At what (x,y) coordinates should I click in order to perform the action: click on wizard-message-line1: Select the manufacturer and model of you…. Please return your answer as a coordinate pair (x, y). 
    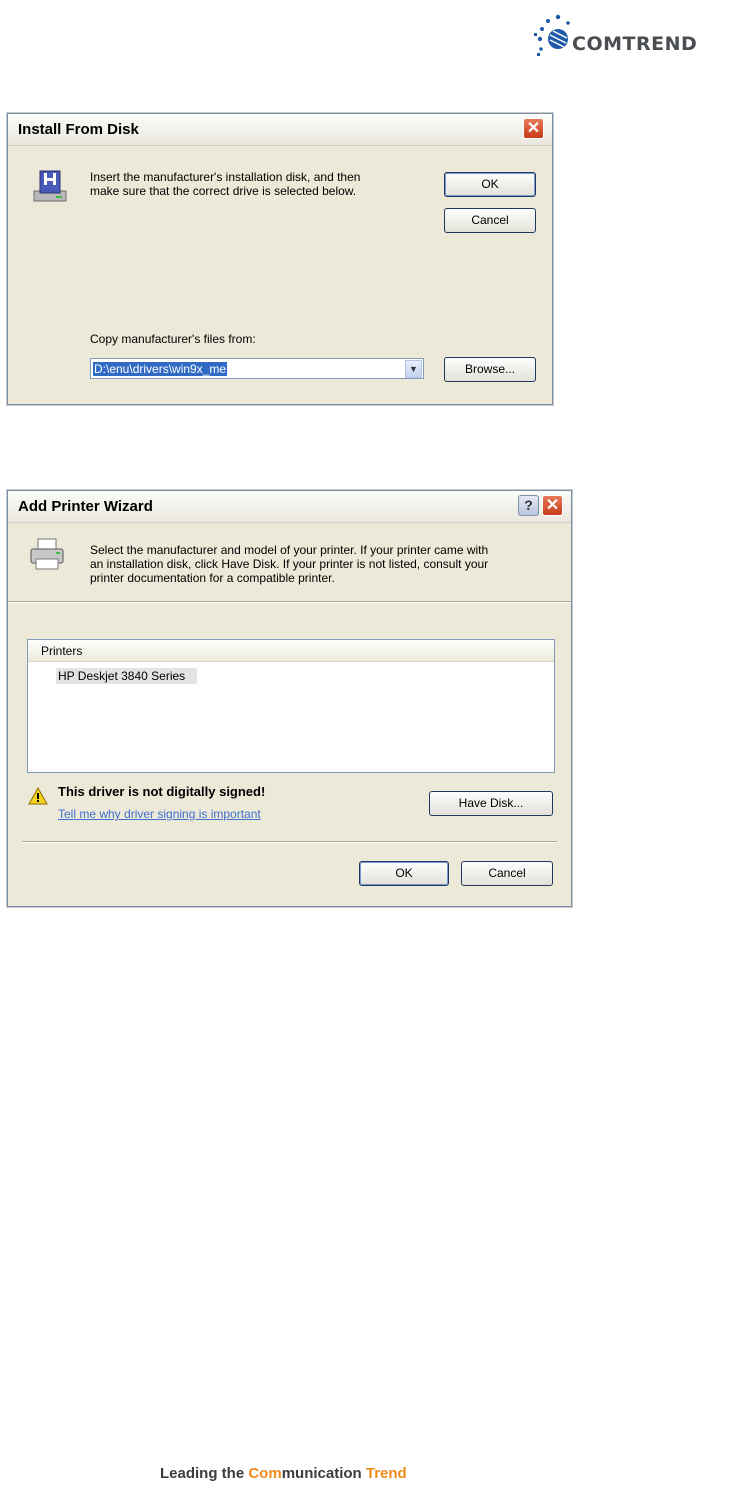
    Looking at the image, I should click on (289, 550).